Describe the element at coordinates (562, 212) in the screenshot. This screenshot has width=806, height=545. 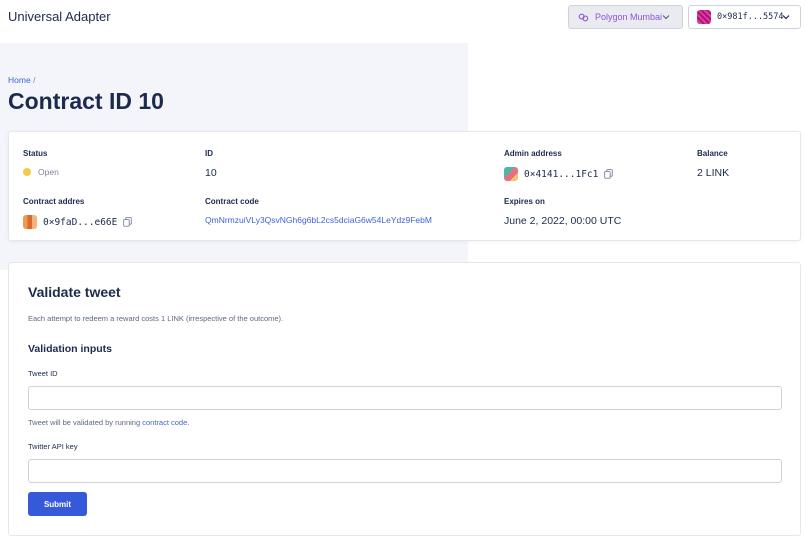
I see `expires-on-field: Expires on June 2, 2022, 00:00 UTC` at that location.